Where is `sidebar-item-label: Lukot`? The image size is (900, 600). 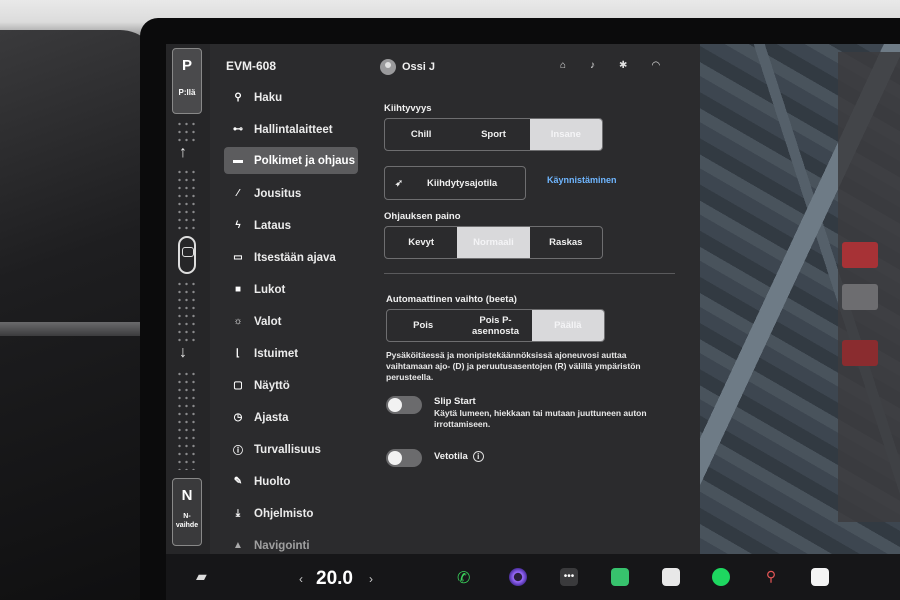
sidebar-item-label: Lukot is located at coordinates (270, 289).